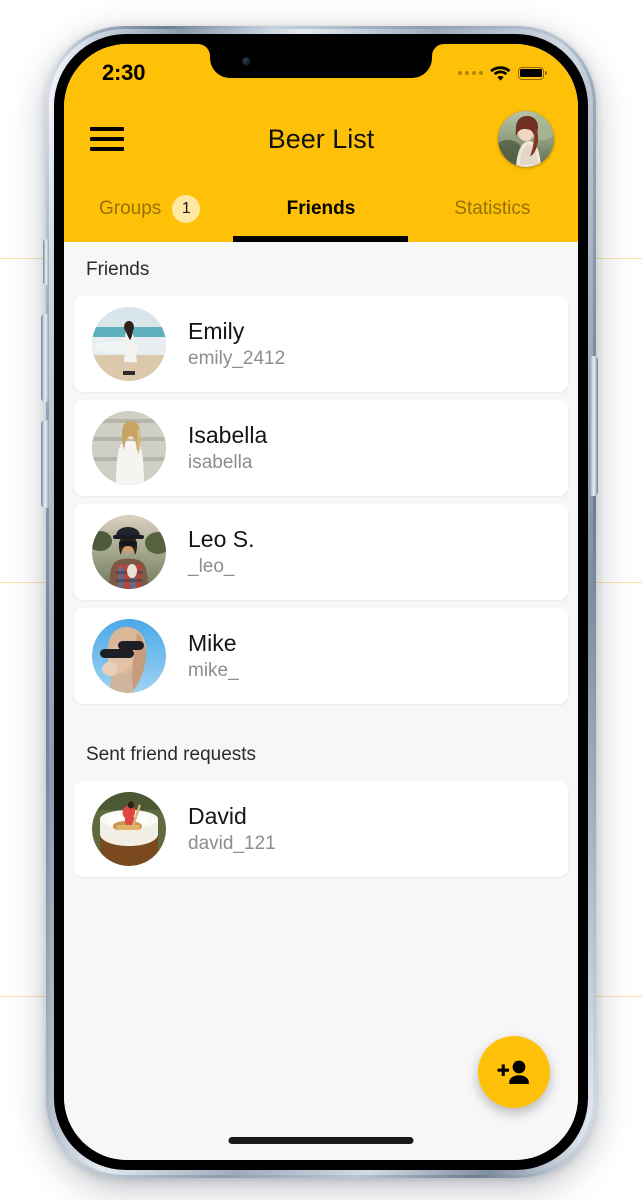 This screenshot has height=1200, width=642. Describe the element at coordinates (118, 269) in the screenshot. I see `section-header-friends: Friends` at that location.